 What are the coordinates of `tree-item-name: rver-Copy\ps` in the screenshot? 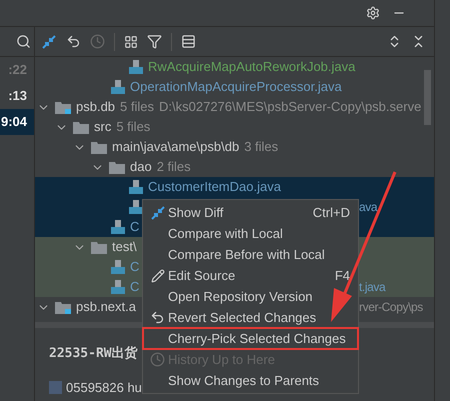 It's located at (391, 307).